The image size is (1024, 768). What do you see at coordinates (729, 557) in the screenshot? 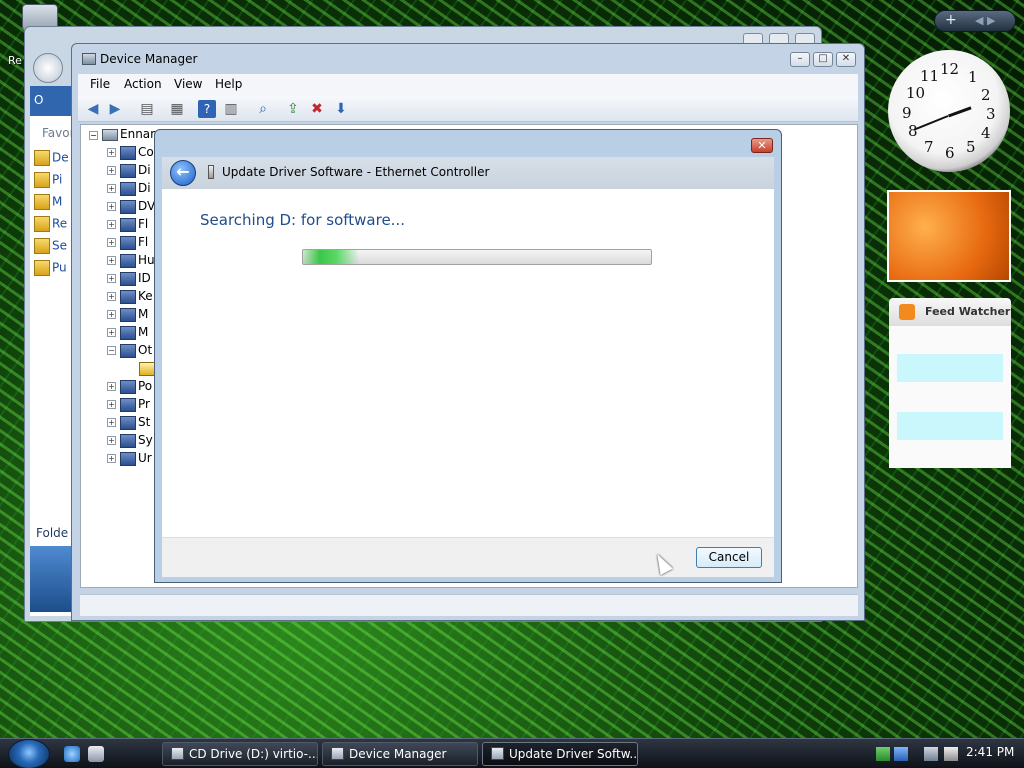
I see `cancel-button: Cancel` at bounding box center [729, 557].